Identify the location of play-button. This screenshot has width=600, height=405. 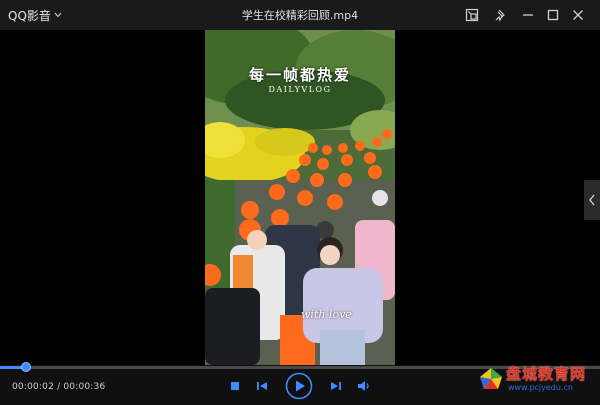
(299, 386).